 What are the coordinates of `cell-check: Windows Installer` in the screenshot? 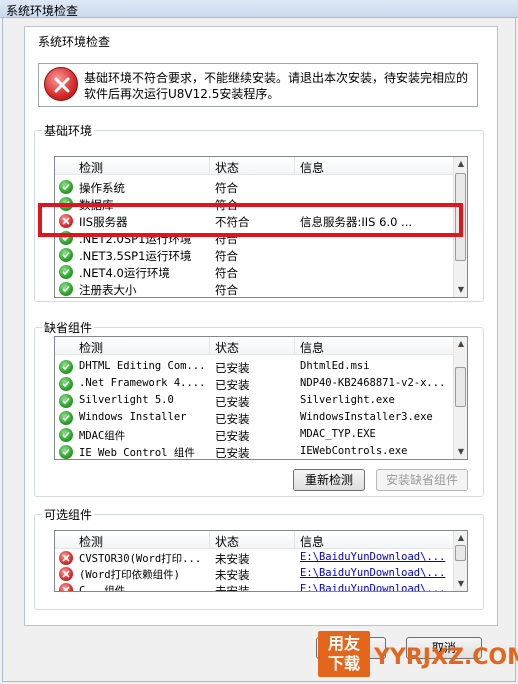 It's located at (133, 417).